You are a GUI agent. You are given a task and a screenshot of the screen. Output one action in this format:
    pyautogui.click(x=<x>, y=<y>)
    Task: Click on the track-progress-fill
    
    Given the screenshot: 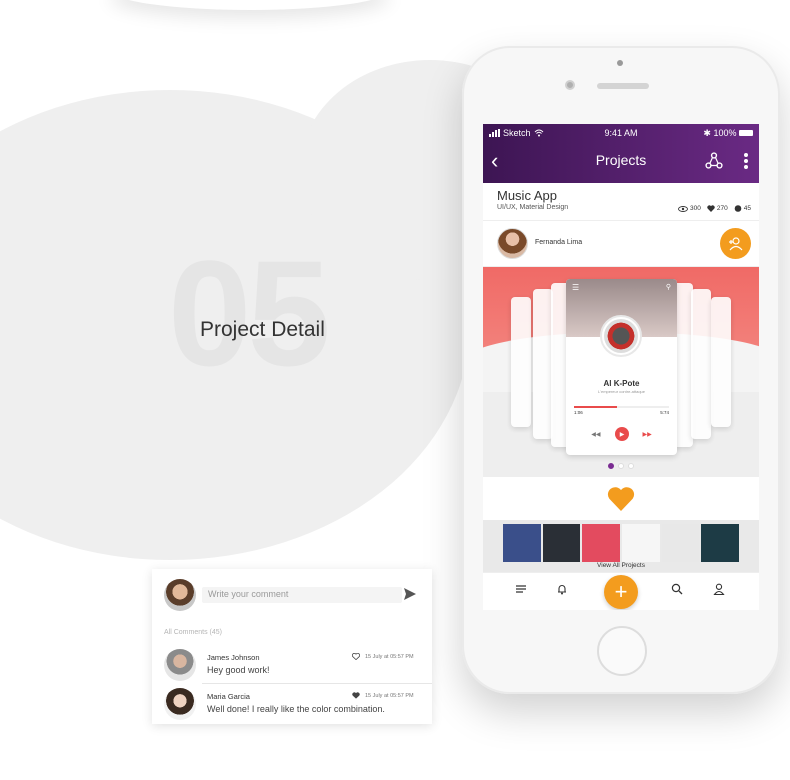 What is the action you would take?
    pyautogui.click(x=595, y=407)
    